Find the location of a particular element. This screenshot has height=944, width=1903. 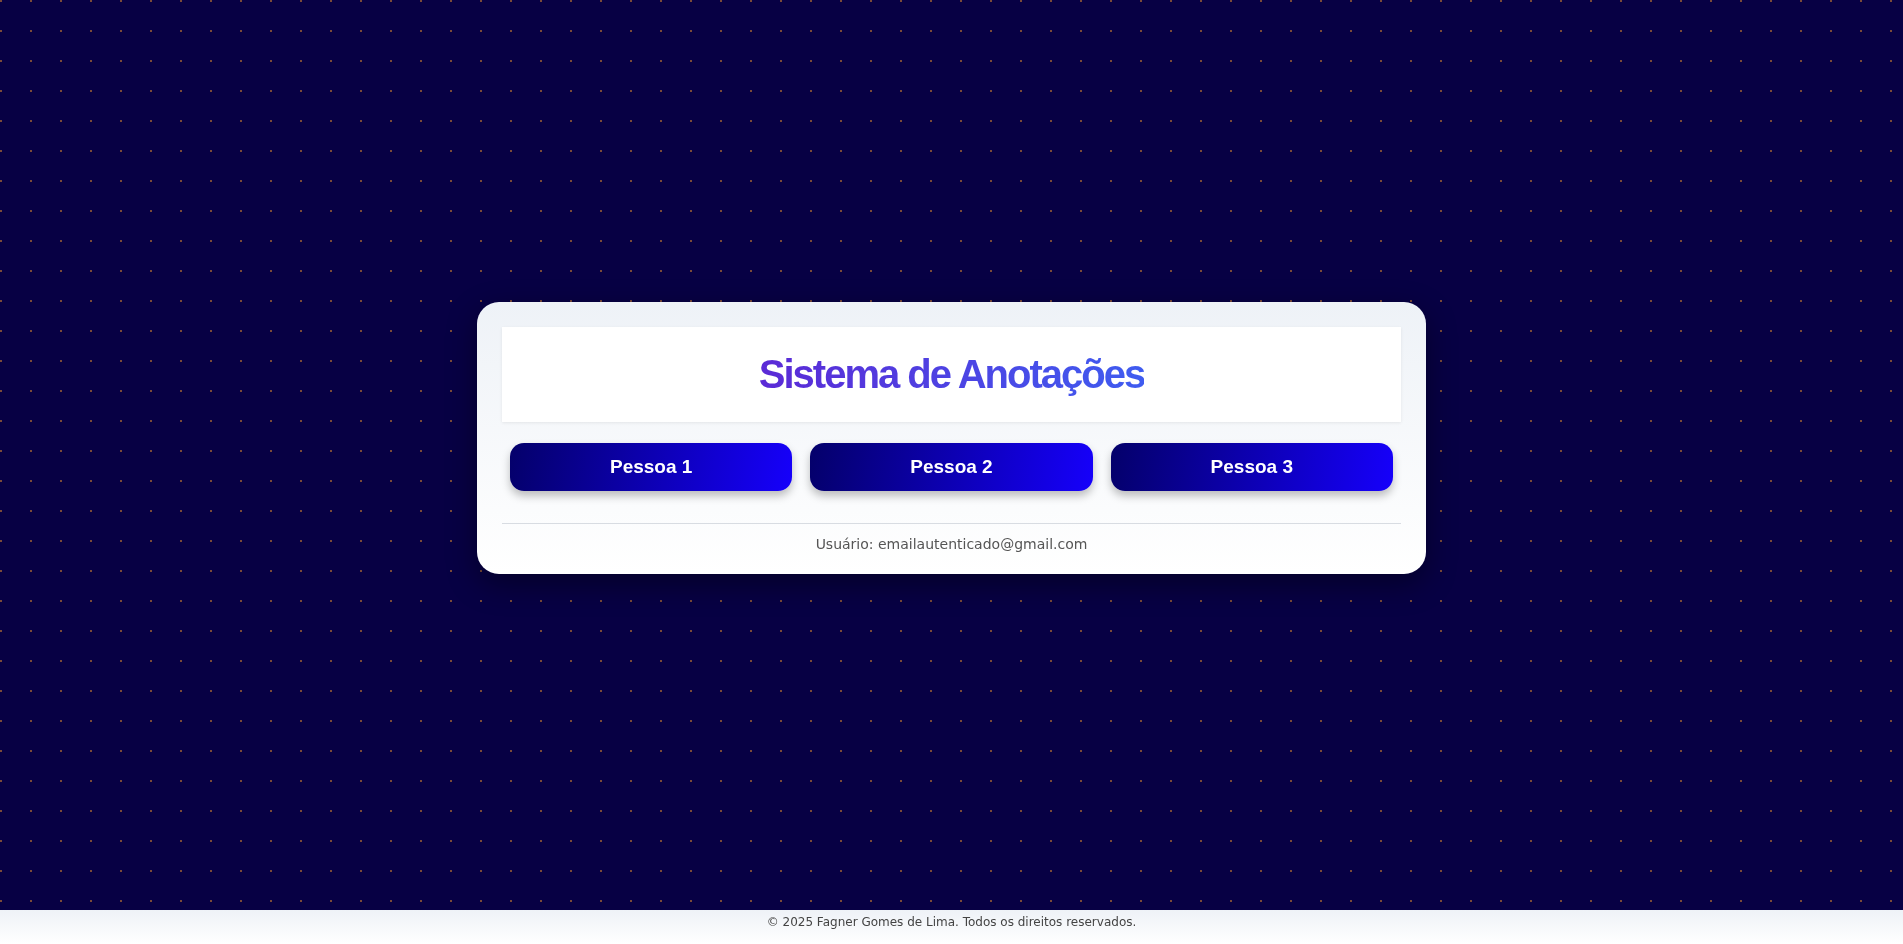

copyright-text: © 2025 Fagner Gomes de Lima. Todos os direitos reservados. is located at coordinates (951, 923).